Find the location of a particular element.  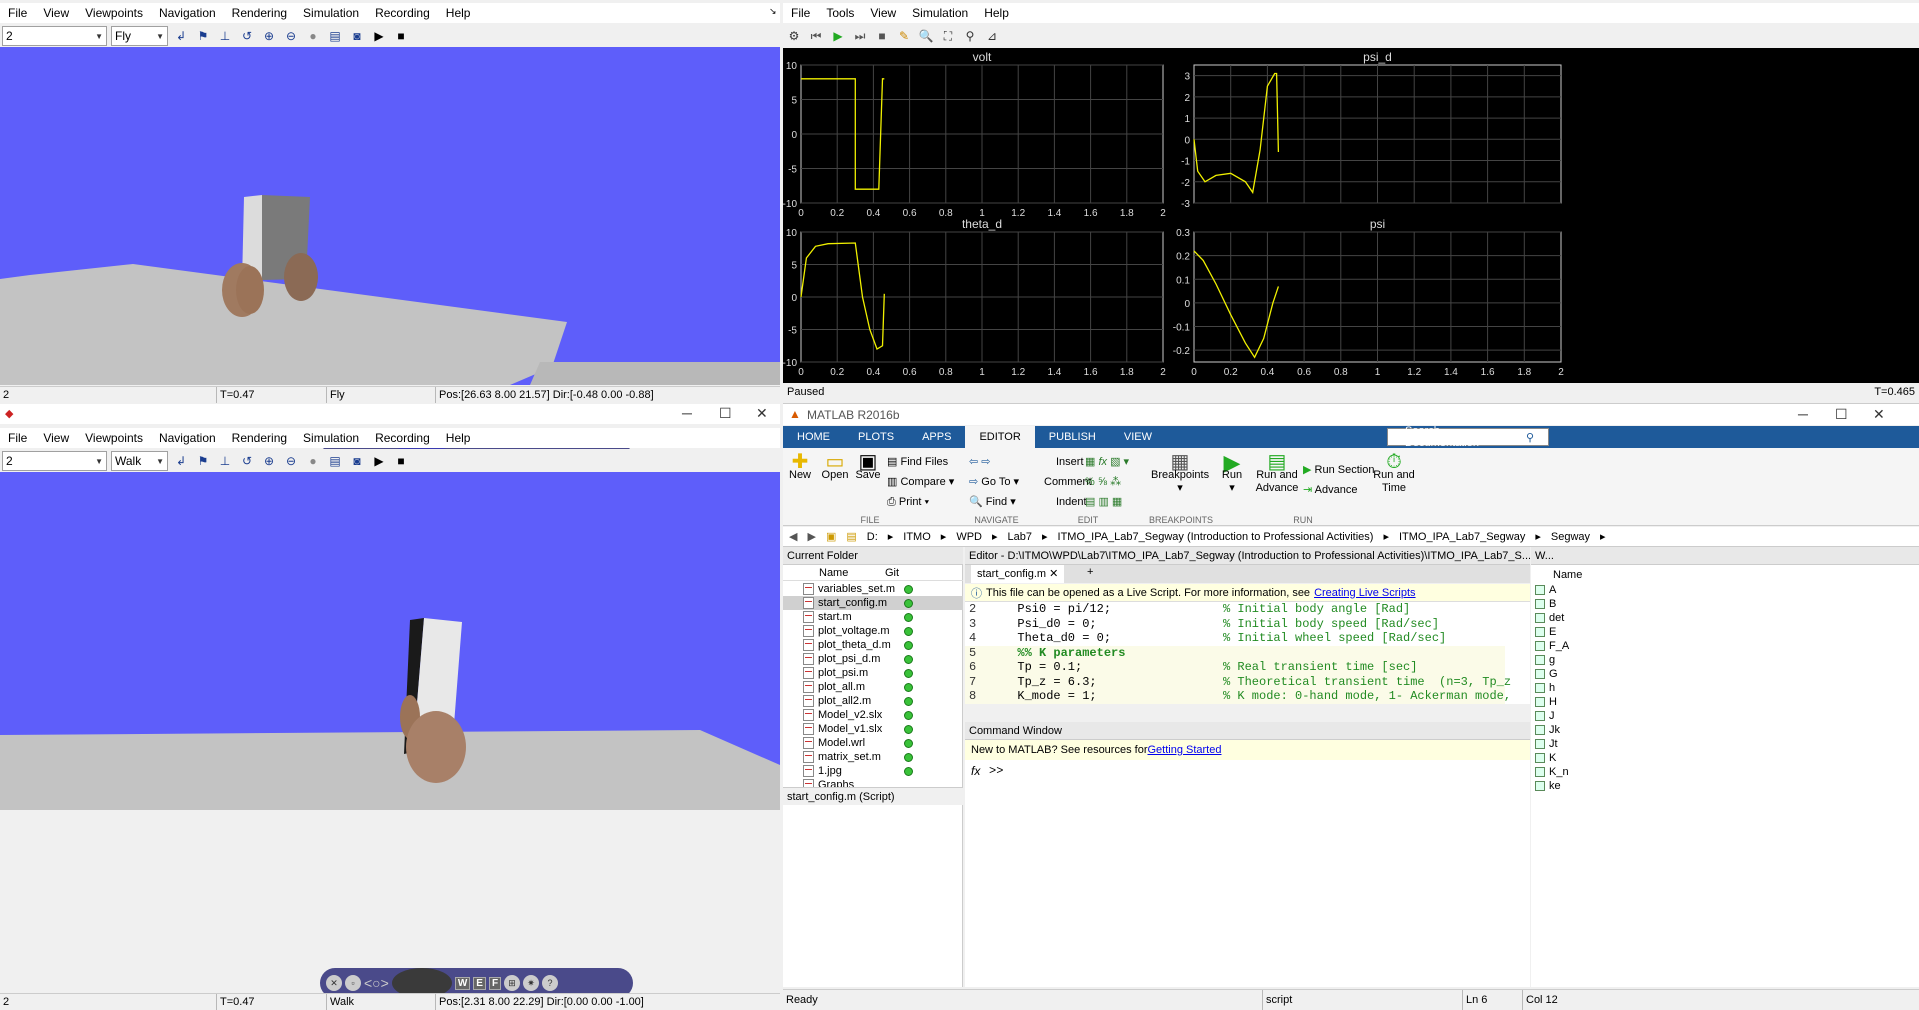

step-back-icon: ⏮ is located at coordinates (816, 36).